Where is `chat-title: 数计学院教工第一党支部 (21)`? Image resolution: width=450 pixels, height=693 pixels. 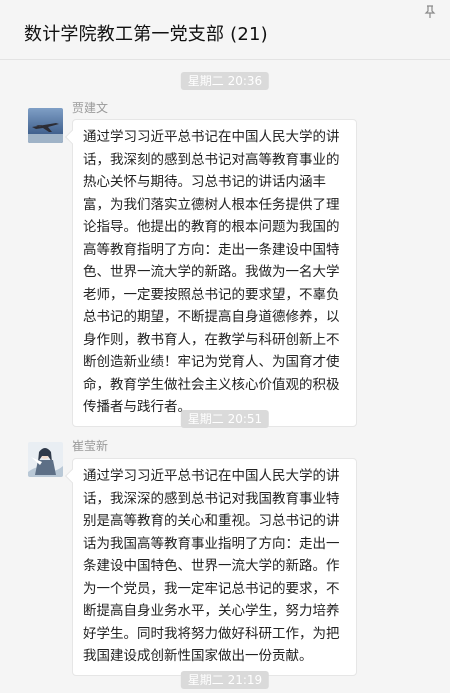 chat-title: 数计学院教工第一党支部 (21) is located at coordinates (146, 34).